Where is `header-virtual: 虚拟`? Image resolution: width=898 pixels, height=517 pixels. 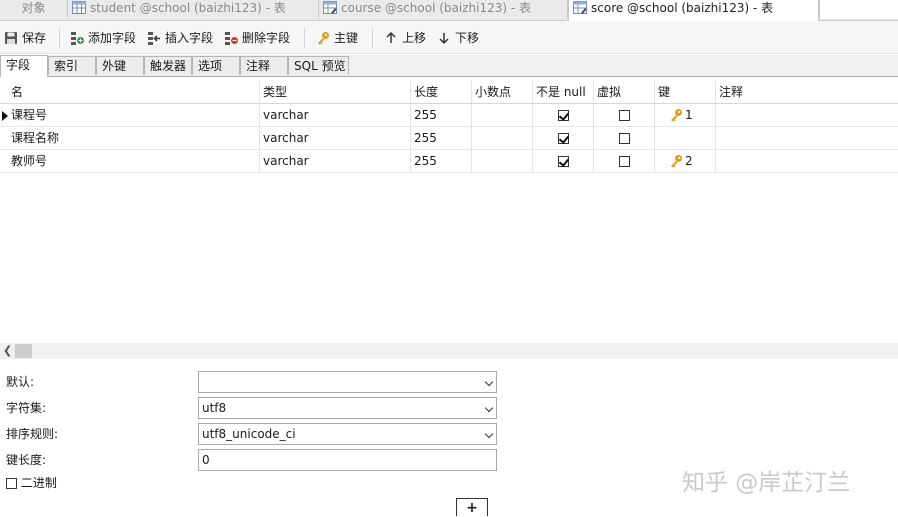
header-virtual: 虚拟 is located at coordinates (624, 92).